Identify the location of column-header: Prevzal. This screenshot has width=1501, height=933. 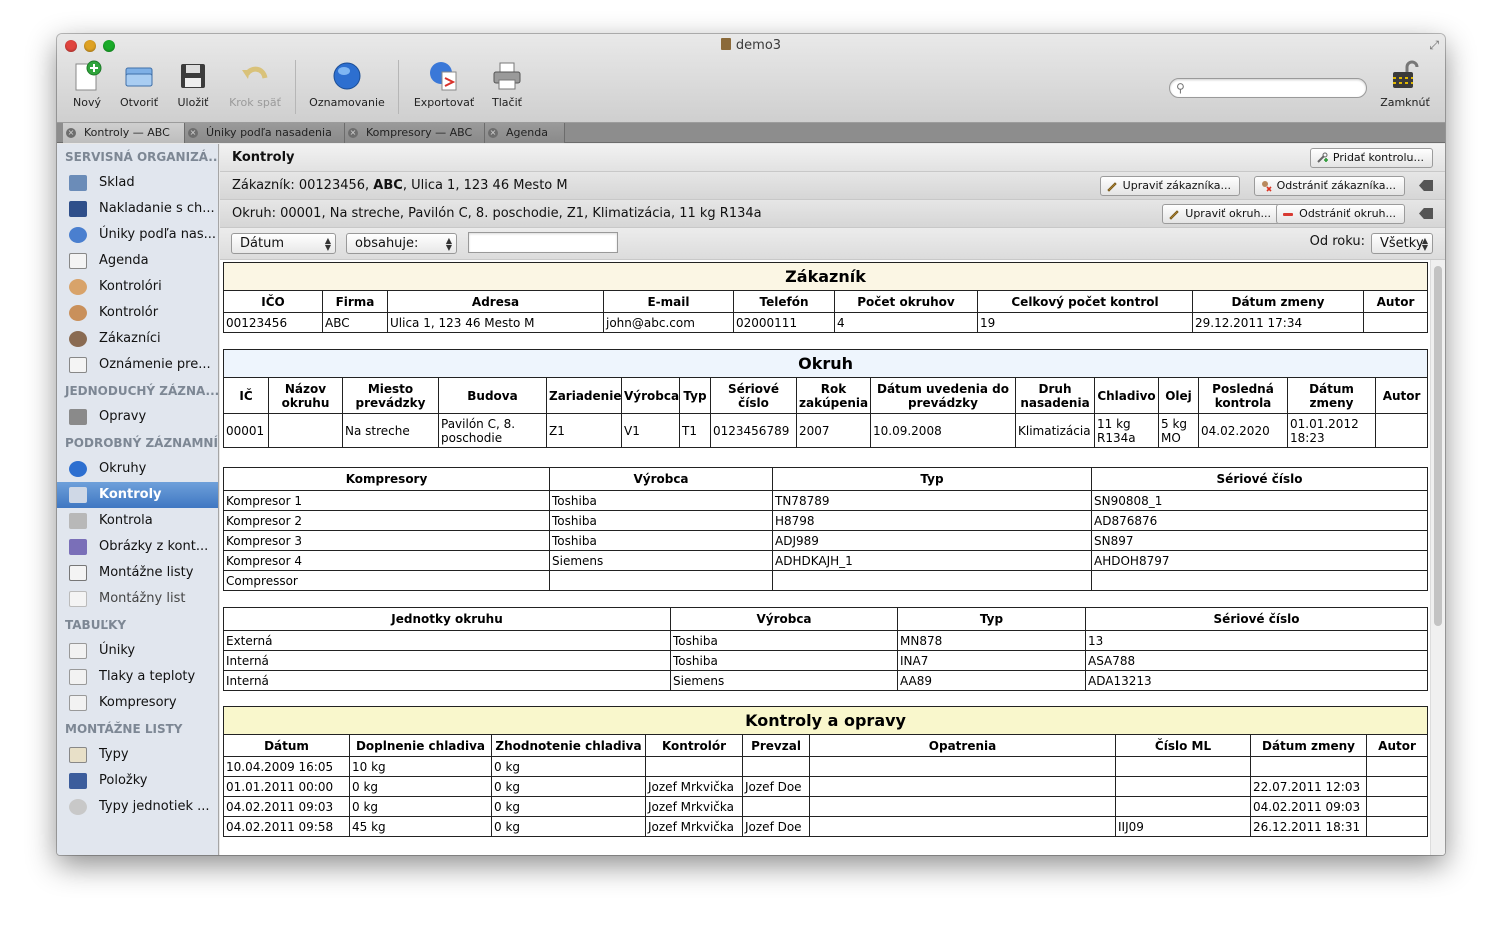
(776, 745).